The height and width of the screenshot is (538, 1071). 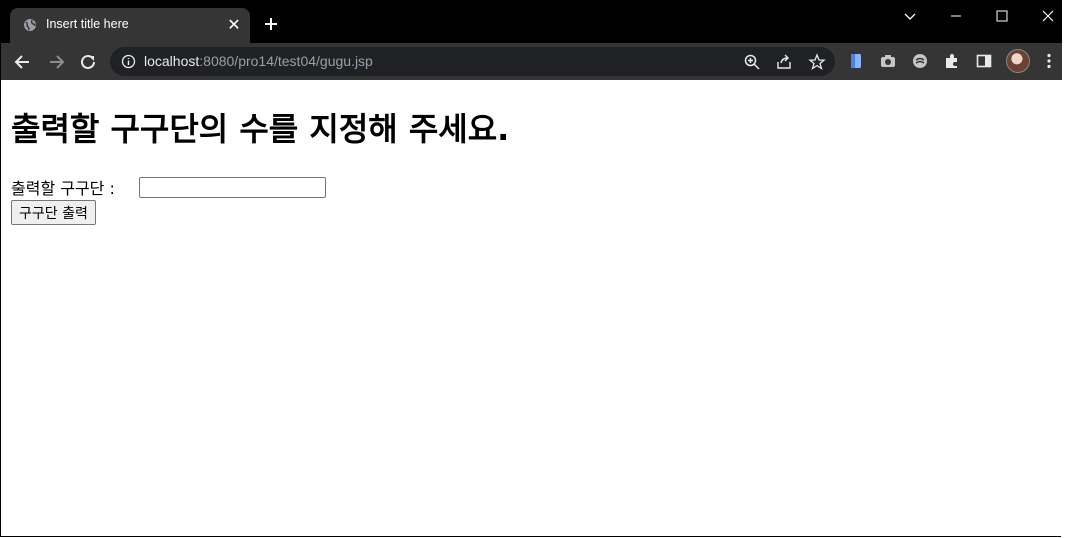 I want to click on browser-toolbar: localhost:8080/pro14/test04/gugu.jsp, so click(x=531, y=61).